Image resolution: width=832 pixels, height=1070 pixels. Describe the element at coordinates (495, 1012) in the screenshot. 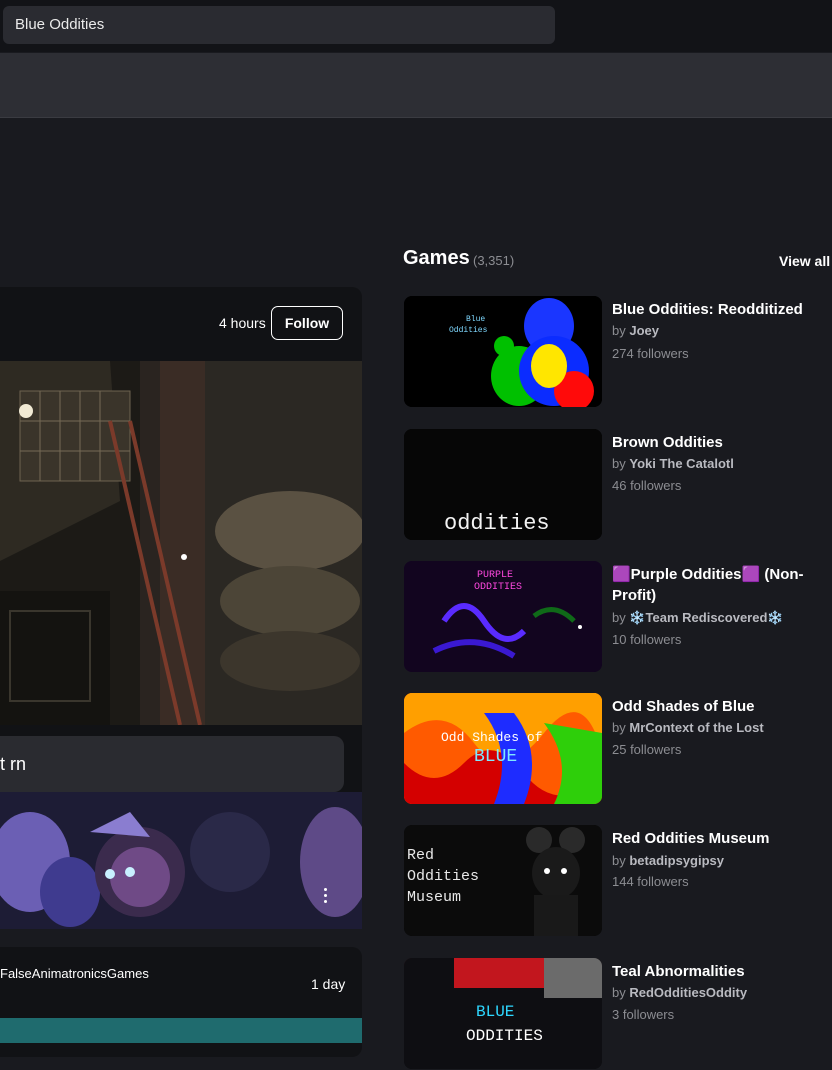

I see `thumbnail-text: BLUE` at that location.